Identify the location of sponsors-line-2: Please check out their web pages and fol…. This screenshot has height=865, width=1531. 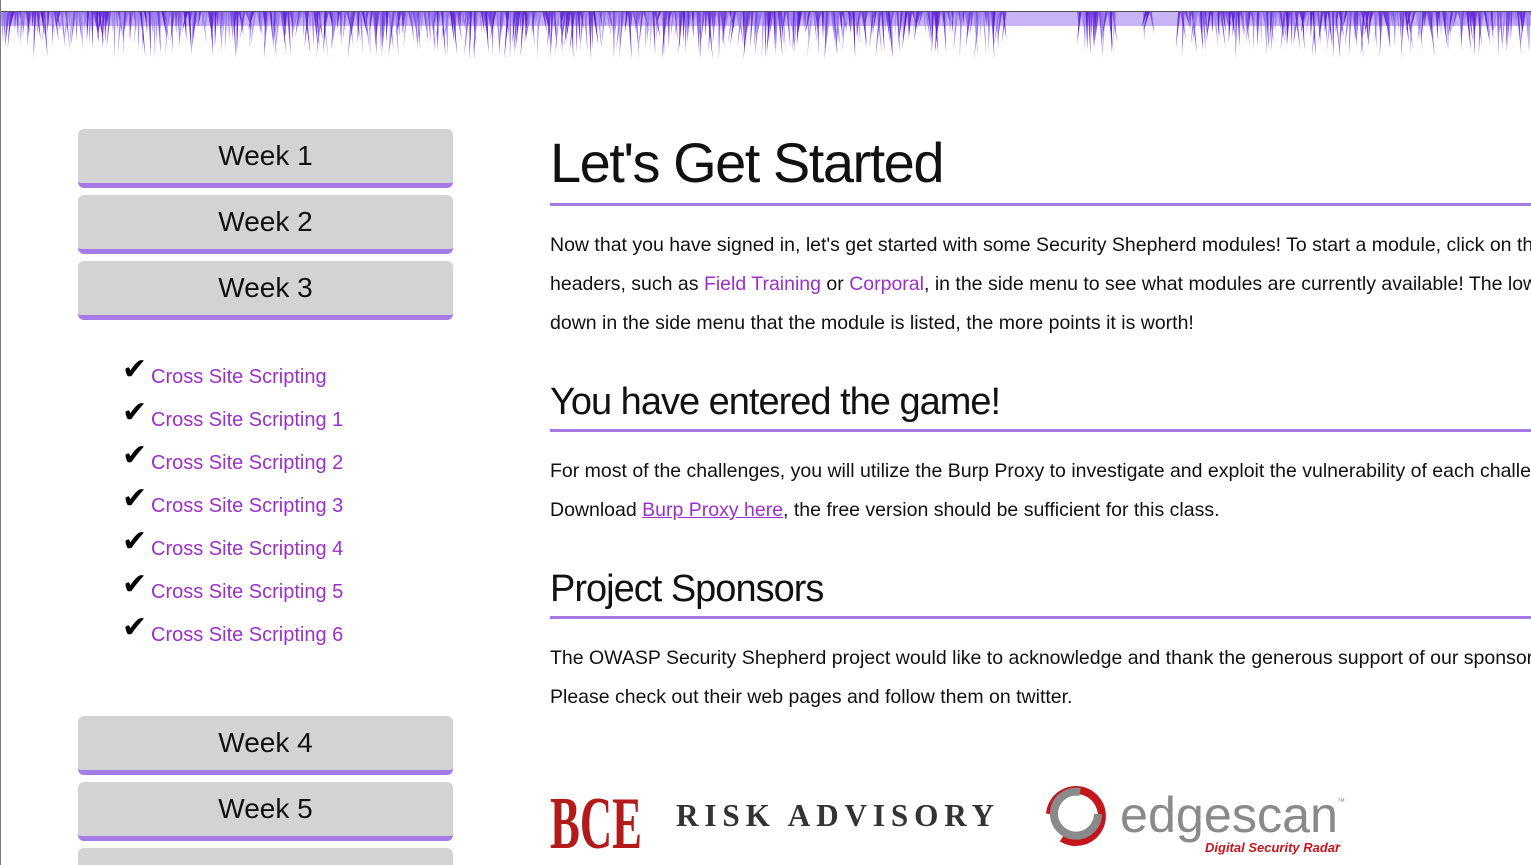
(811, 697).